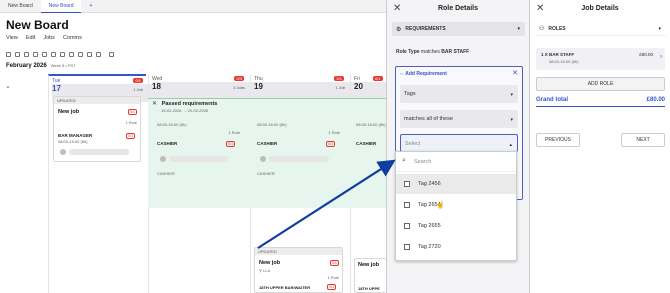 Image resolution: width=670 pixels, height=293 pixels. I want to click on job-card-fri: 08:00-16:00 (8h) CASHIER, so click(370, 142).